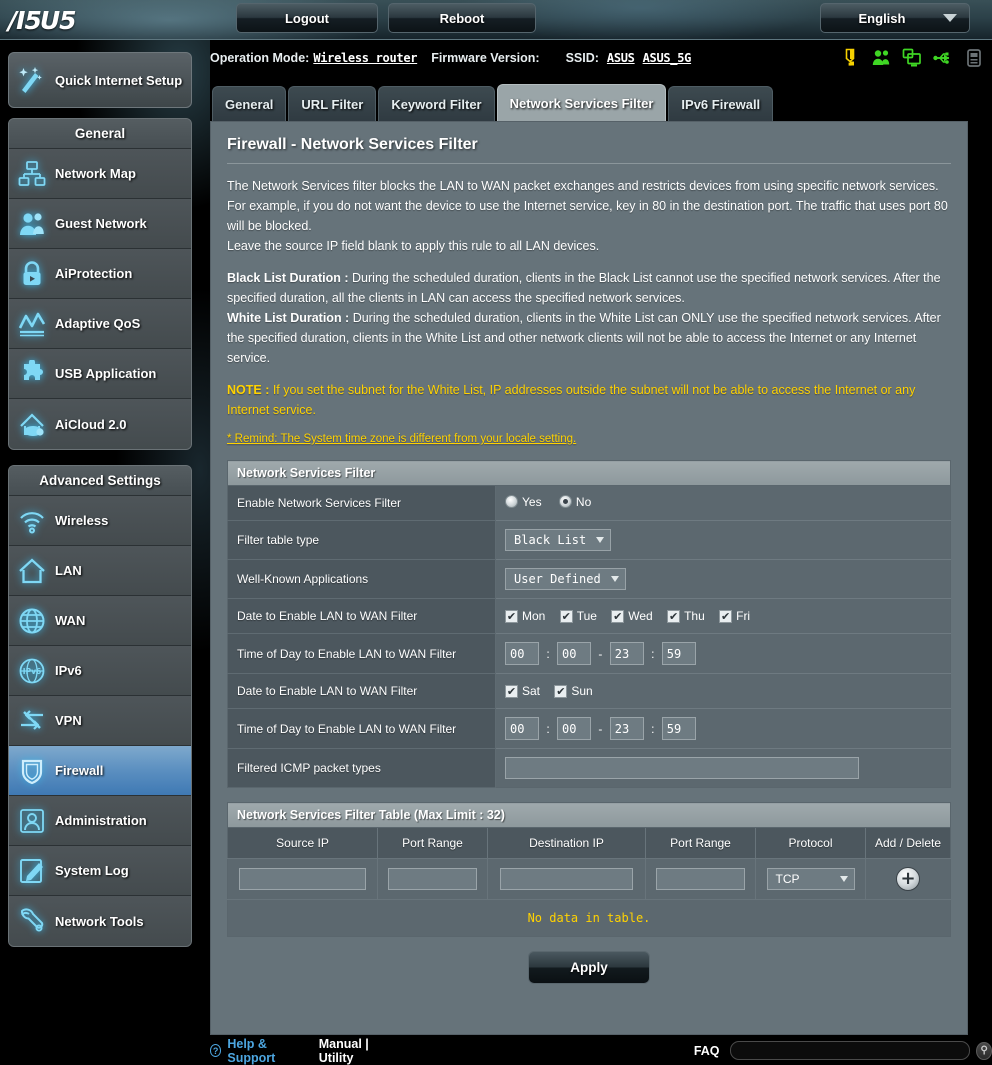 This screenshot has height=1065, width=992. I want to click on time-weekday-end-minute, so click(678, 653).